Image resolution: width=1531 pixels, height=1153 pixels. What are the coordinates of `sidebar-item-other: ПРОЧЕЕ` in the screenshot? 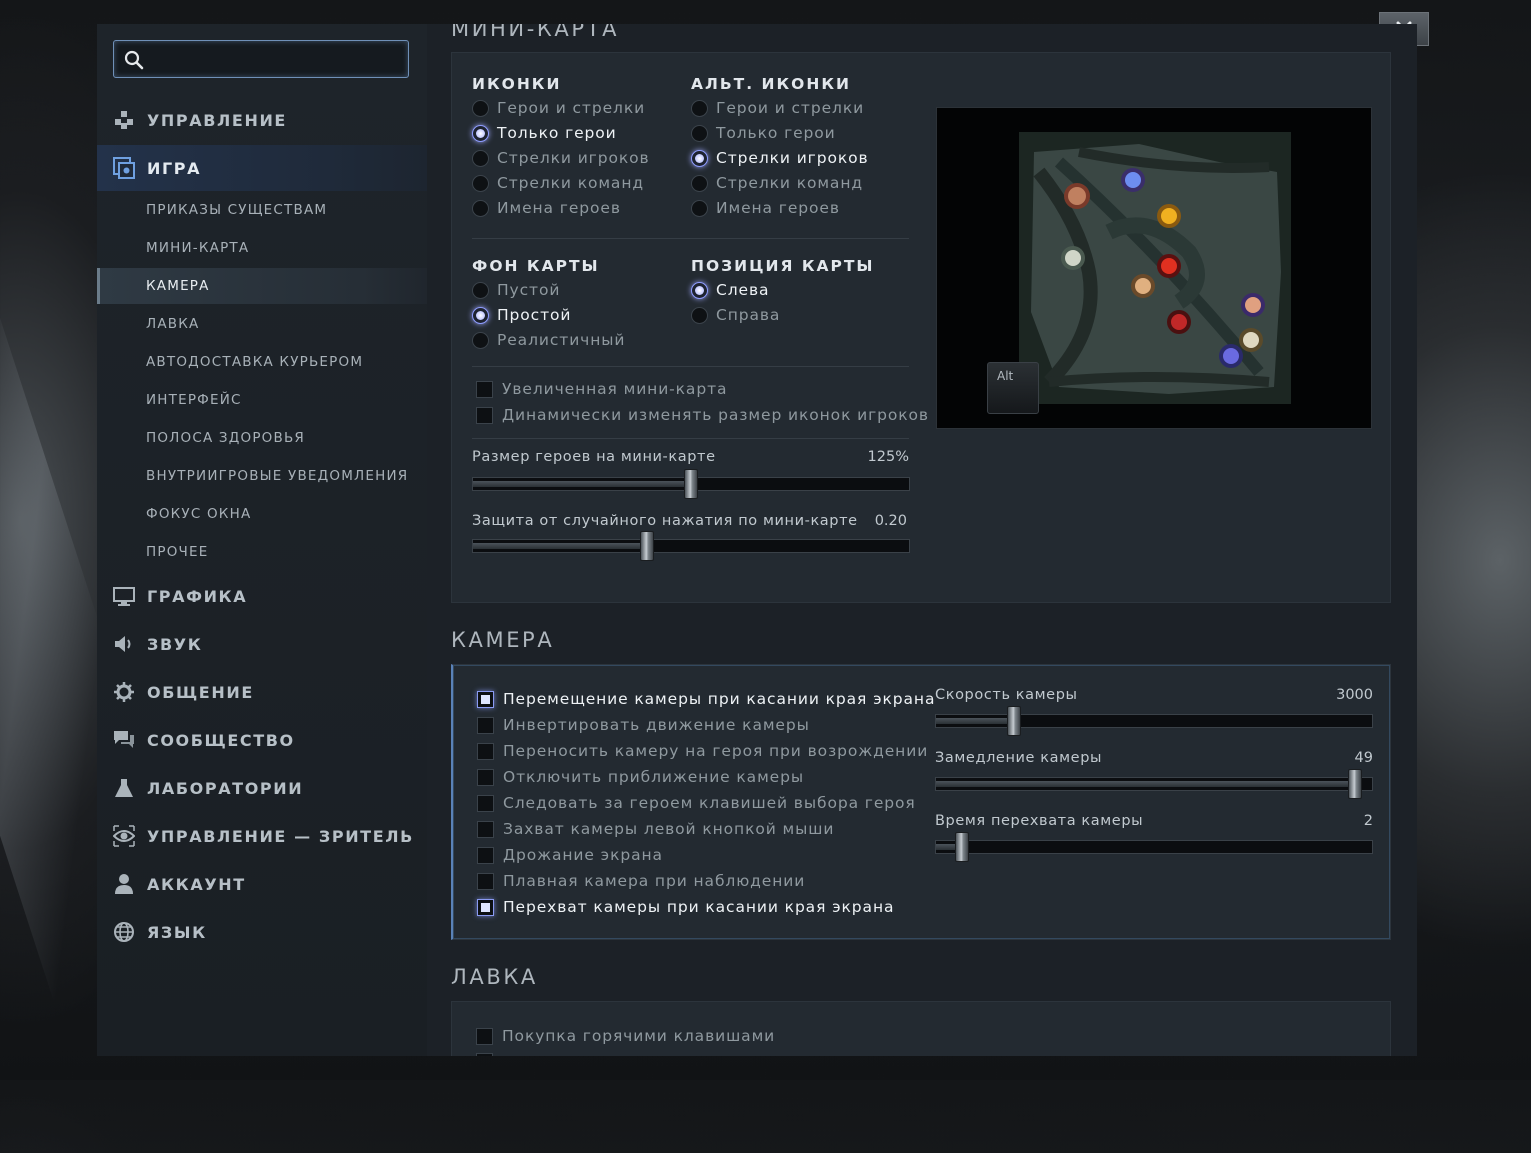 It's located at (262, 552).